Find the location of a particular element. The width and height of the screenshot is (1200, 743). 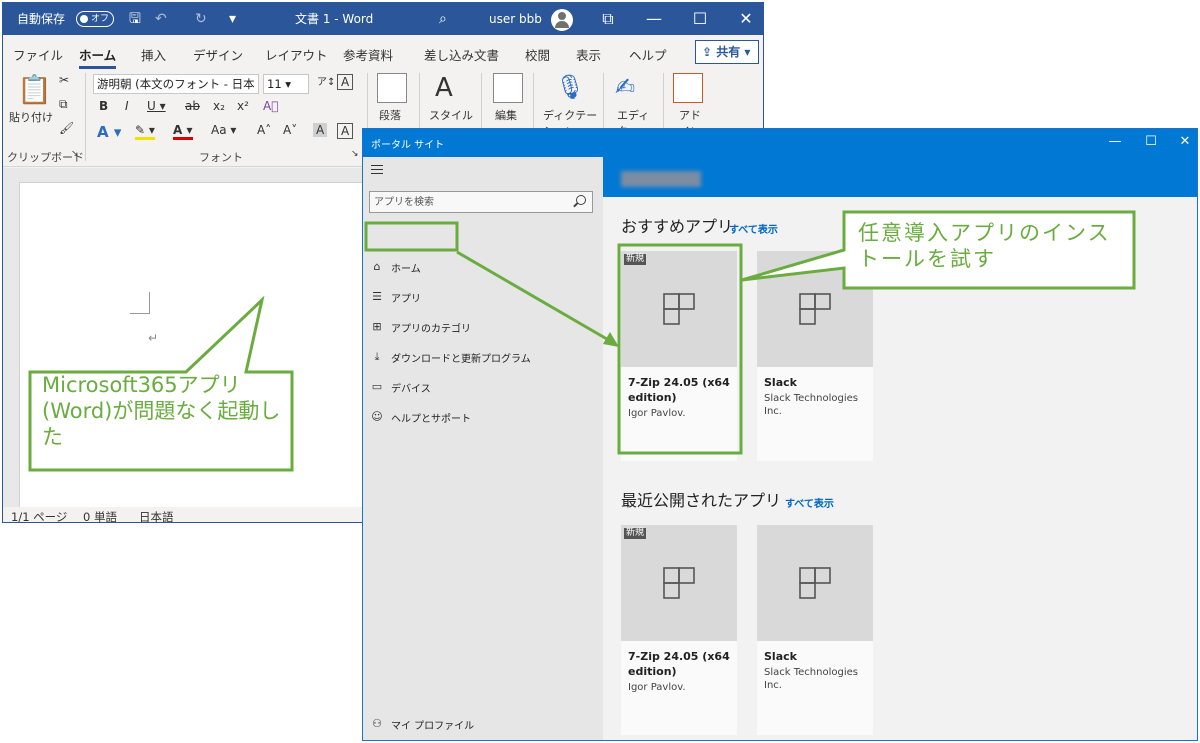

font-name-combo: 游明朝 (本文のフォント - 日本 ▾ is located at coordinates (176, 84).